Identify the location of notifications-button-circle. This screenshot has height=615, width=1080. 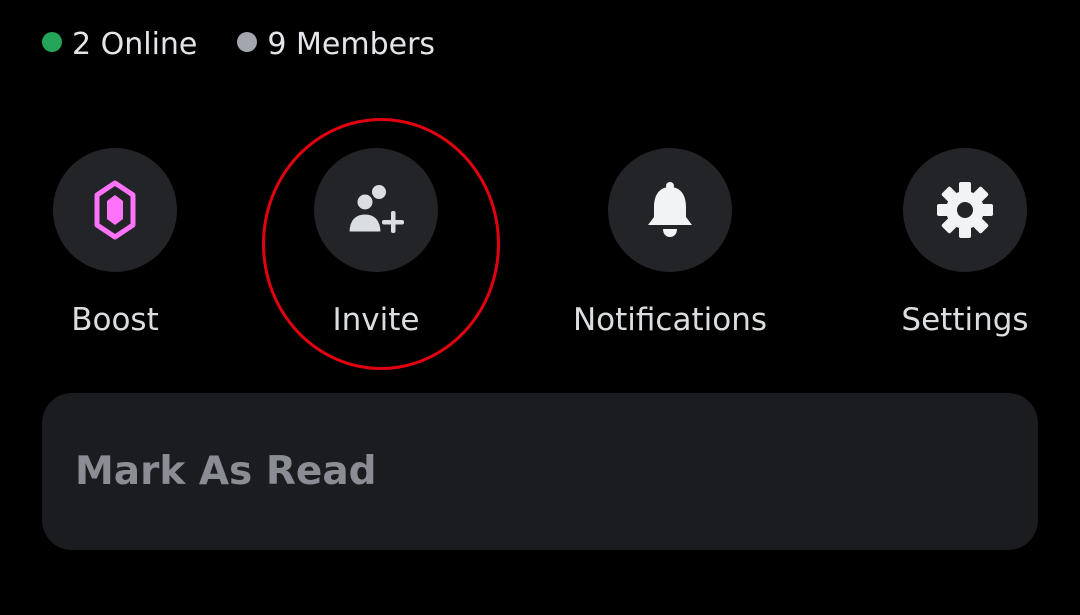
(670, 210).